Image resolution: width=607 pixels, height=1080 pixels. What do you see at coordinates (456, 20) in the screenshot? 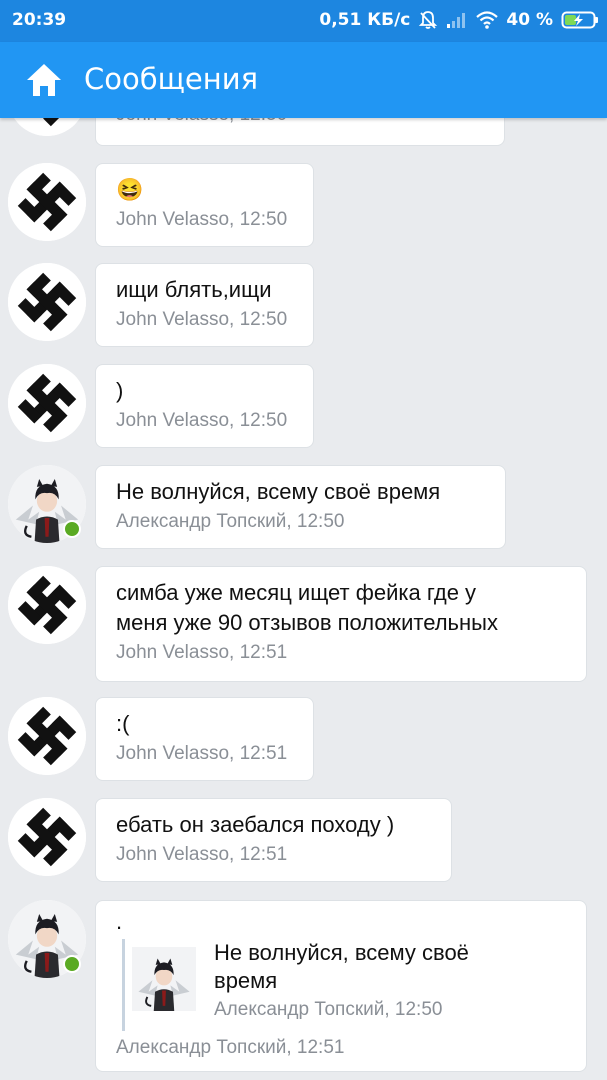
I see `signal-icon` at bounding box center [456, 20].